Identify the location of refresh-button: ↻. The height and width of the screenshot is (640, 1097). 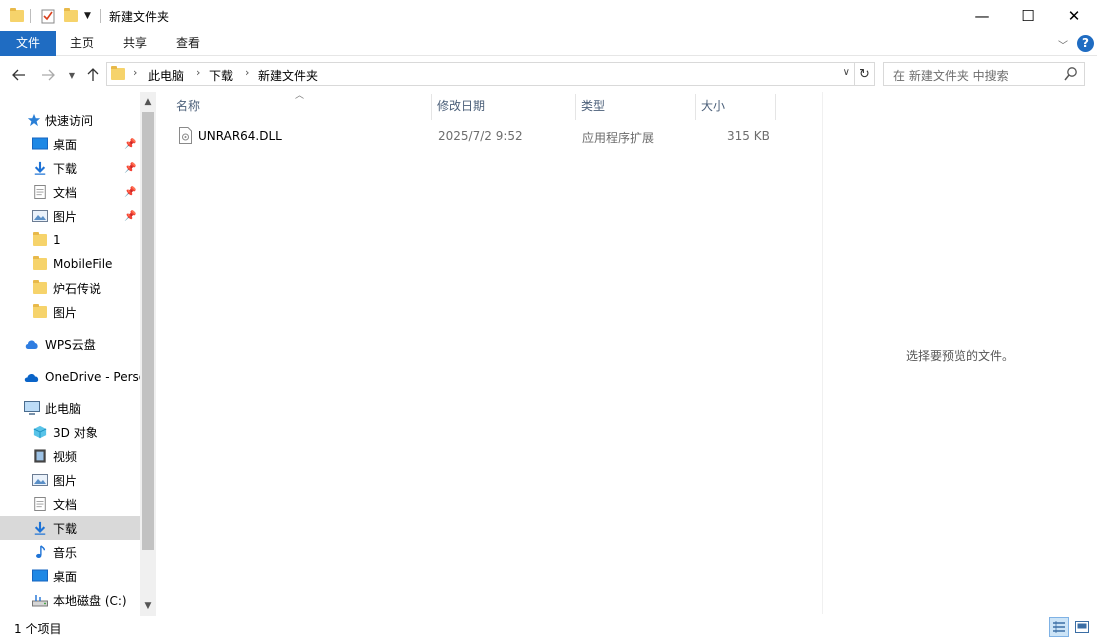
(865, 74).